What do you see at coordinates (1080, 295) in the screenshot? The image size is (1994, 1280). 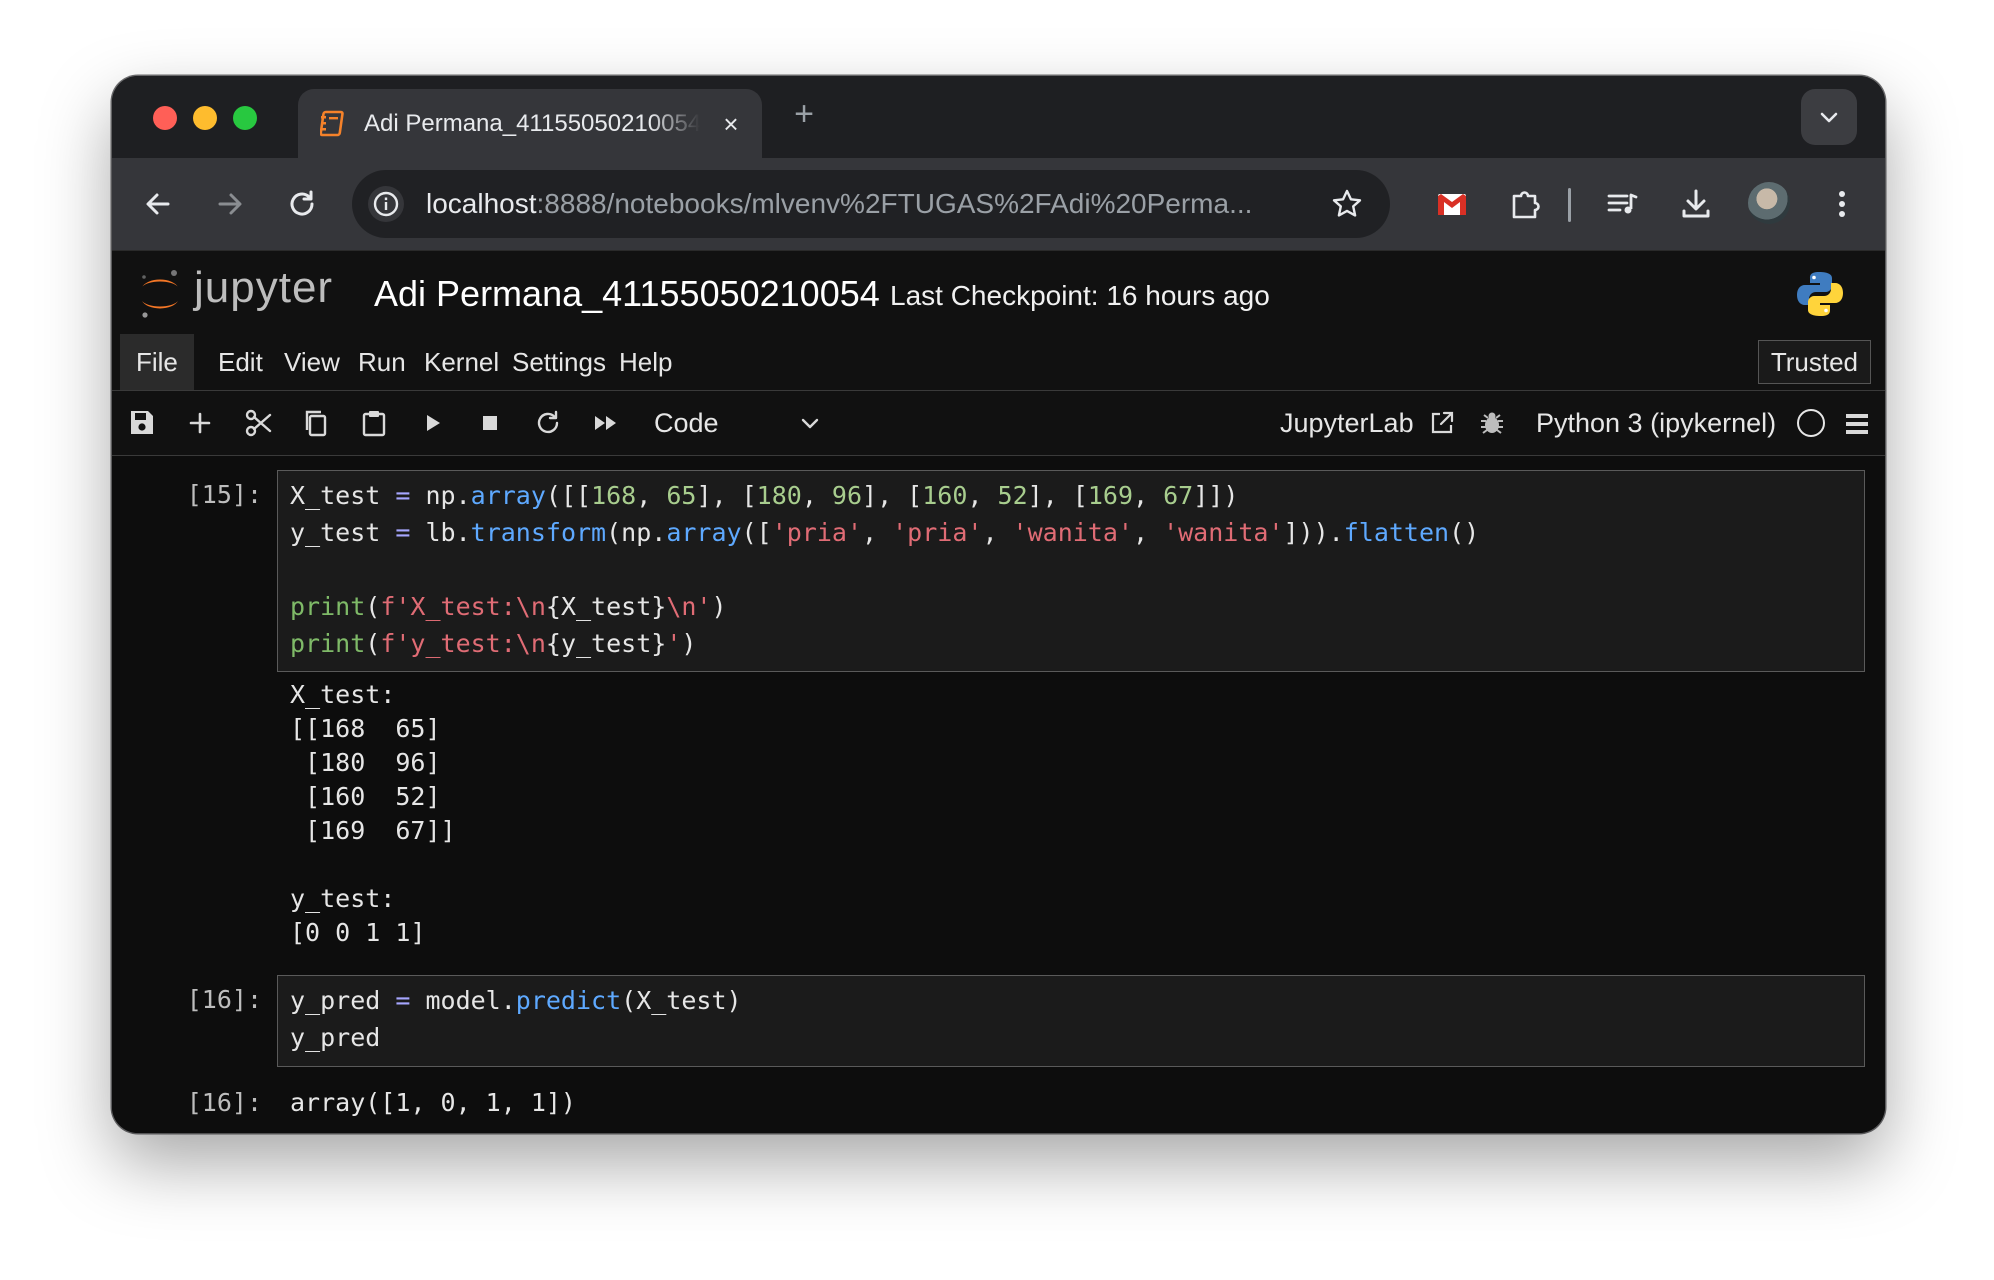 I see `last-checkpoint: Last Checkpoint: 16 hours ago` at bounding box center [1080, 295].